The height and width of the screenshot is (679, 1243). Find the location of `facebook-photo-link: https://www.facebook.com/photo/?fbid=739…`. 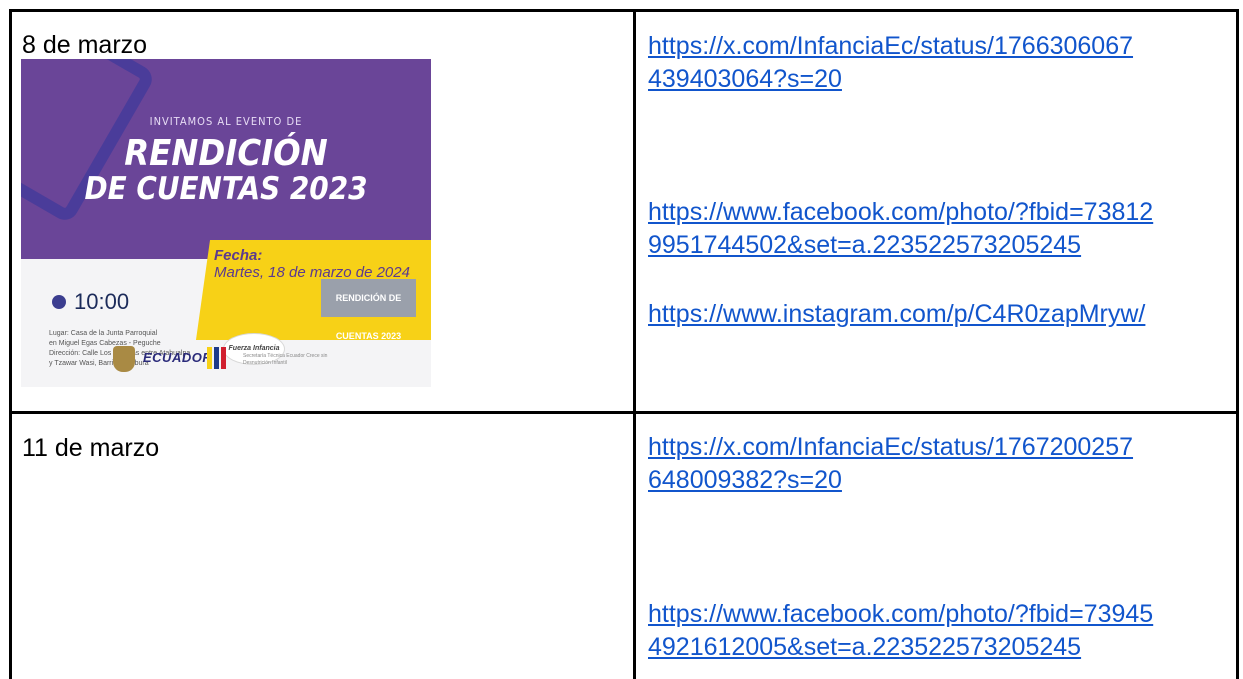

facebook-photo-link: https://www.facebook.com/photo/?fbid=739… is located at coordinates (940, 631).